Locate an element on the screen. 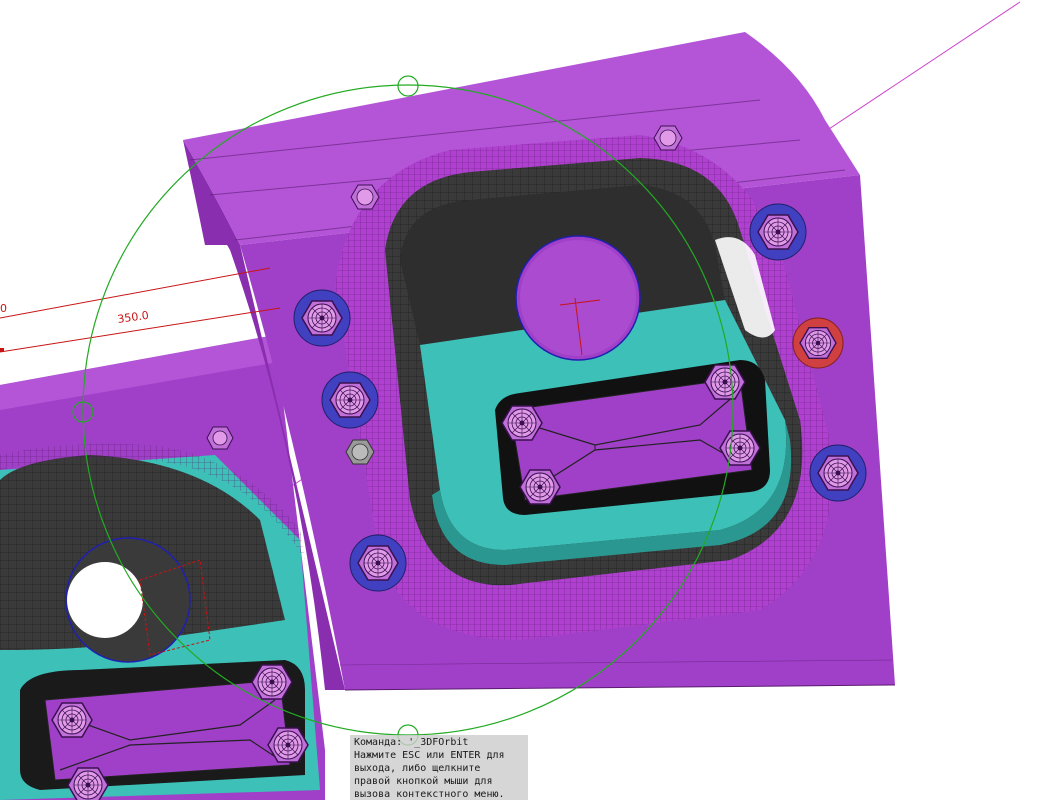  command-line-text: вызова контекстного меню. is located at coordinates (429, 794).